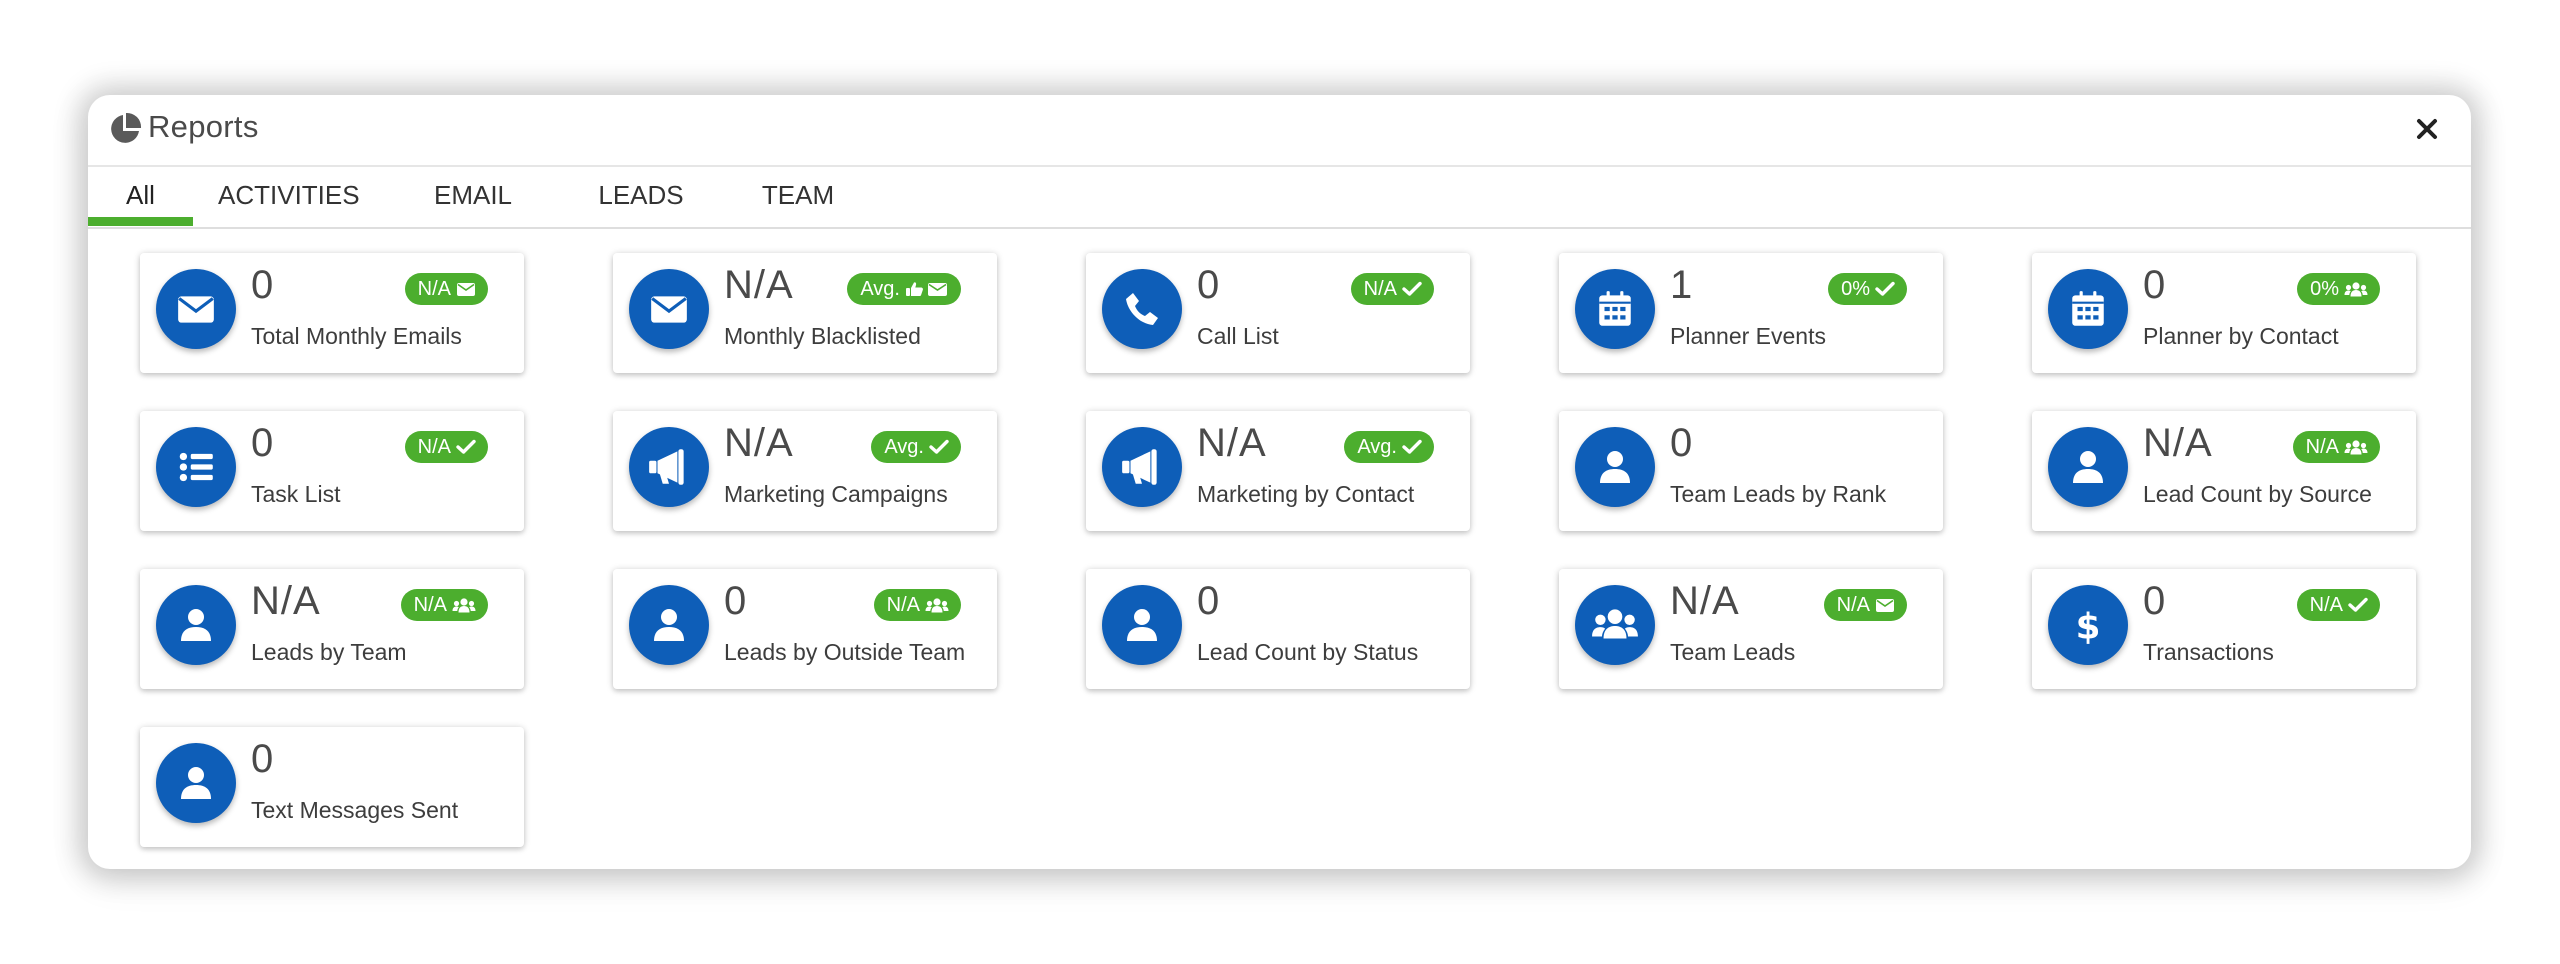  Describe the element at coordinates (1279, 131) in the screenshot. I see `modal-header: Reports` at that location.